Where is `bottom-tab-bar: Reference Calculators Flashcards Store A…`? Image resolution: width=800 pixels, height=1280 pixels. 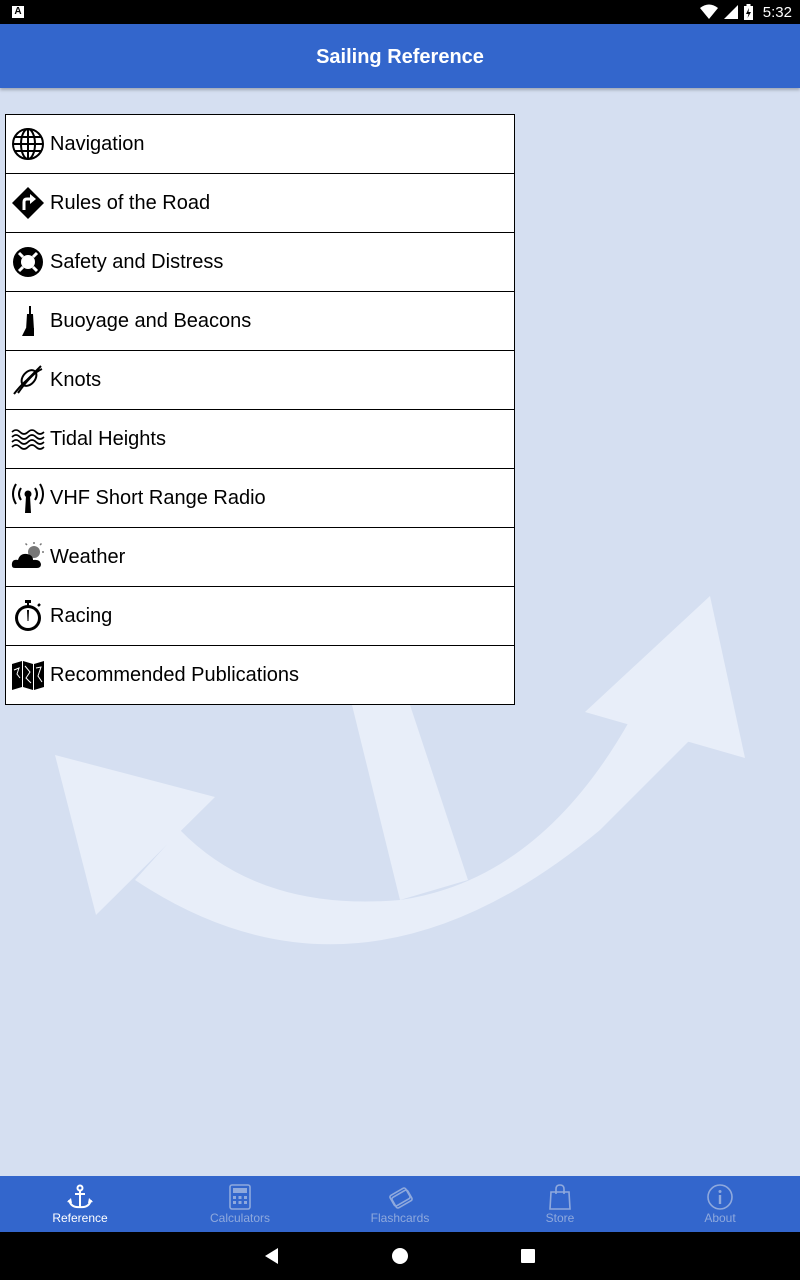
bottom-tab-bar: Reference Calculators Flashcards Store A… is located at coordinates (400, 1204).